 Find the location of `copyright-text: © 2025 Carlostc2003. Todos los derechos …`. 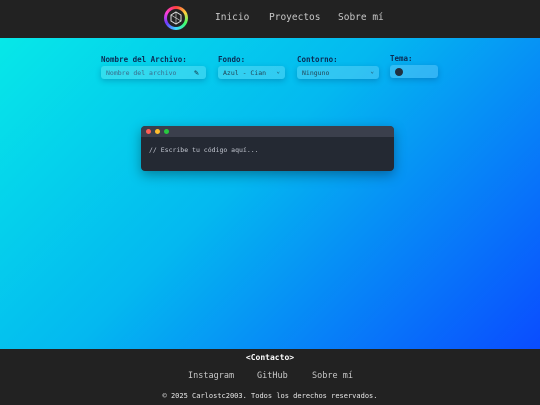

copyright-text: © 2025 Carlostc2003. Todos los derechos … is located at coordinates (270, 396).